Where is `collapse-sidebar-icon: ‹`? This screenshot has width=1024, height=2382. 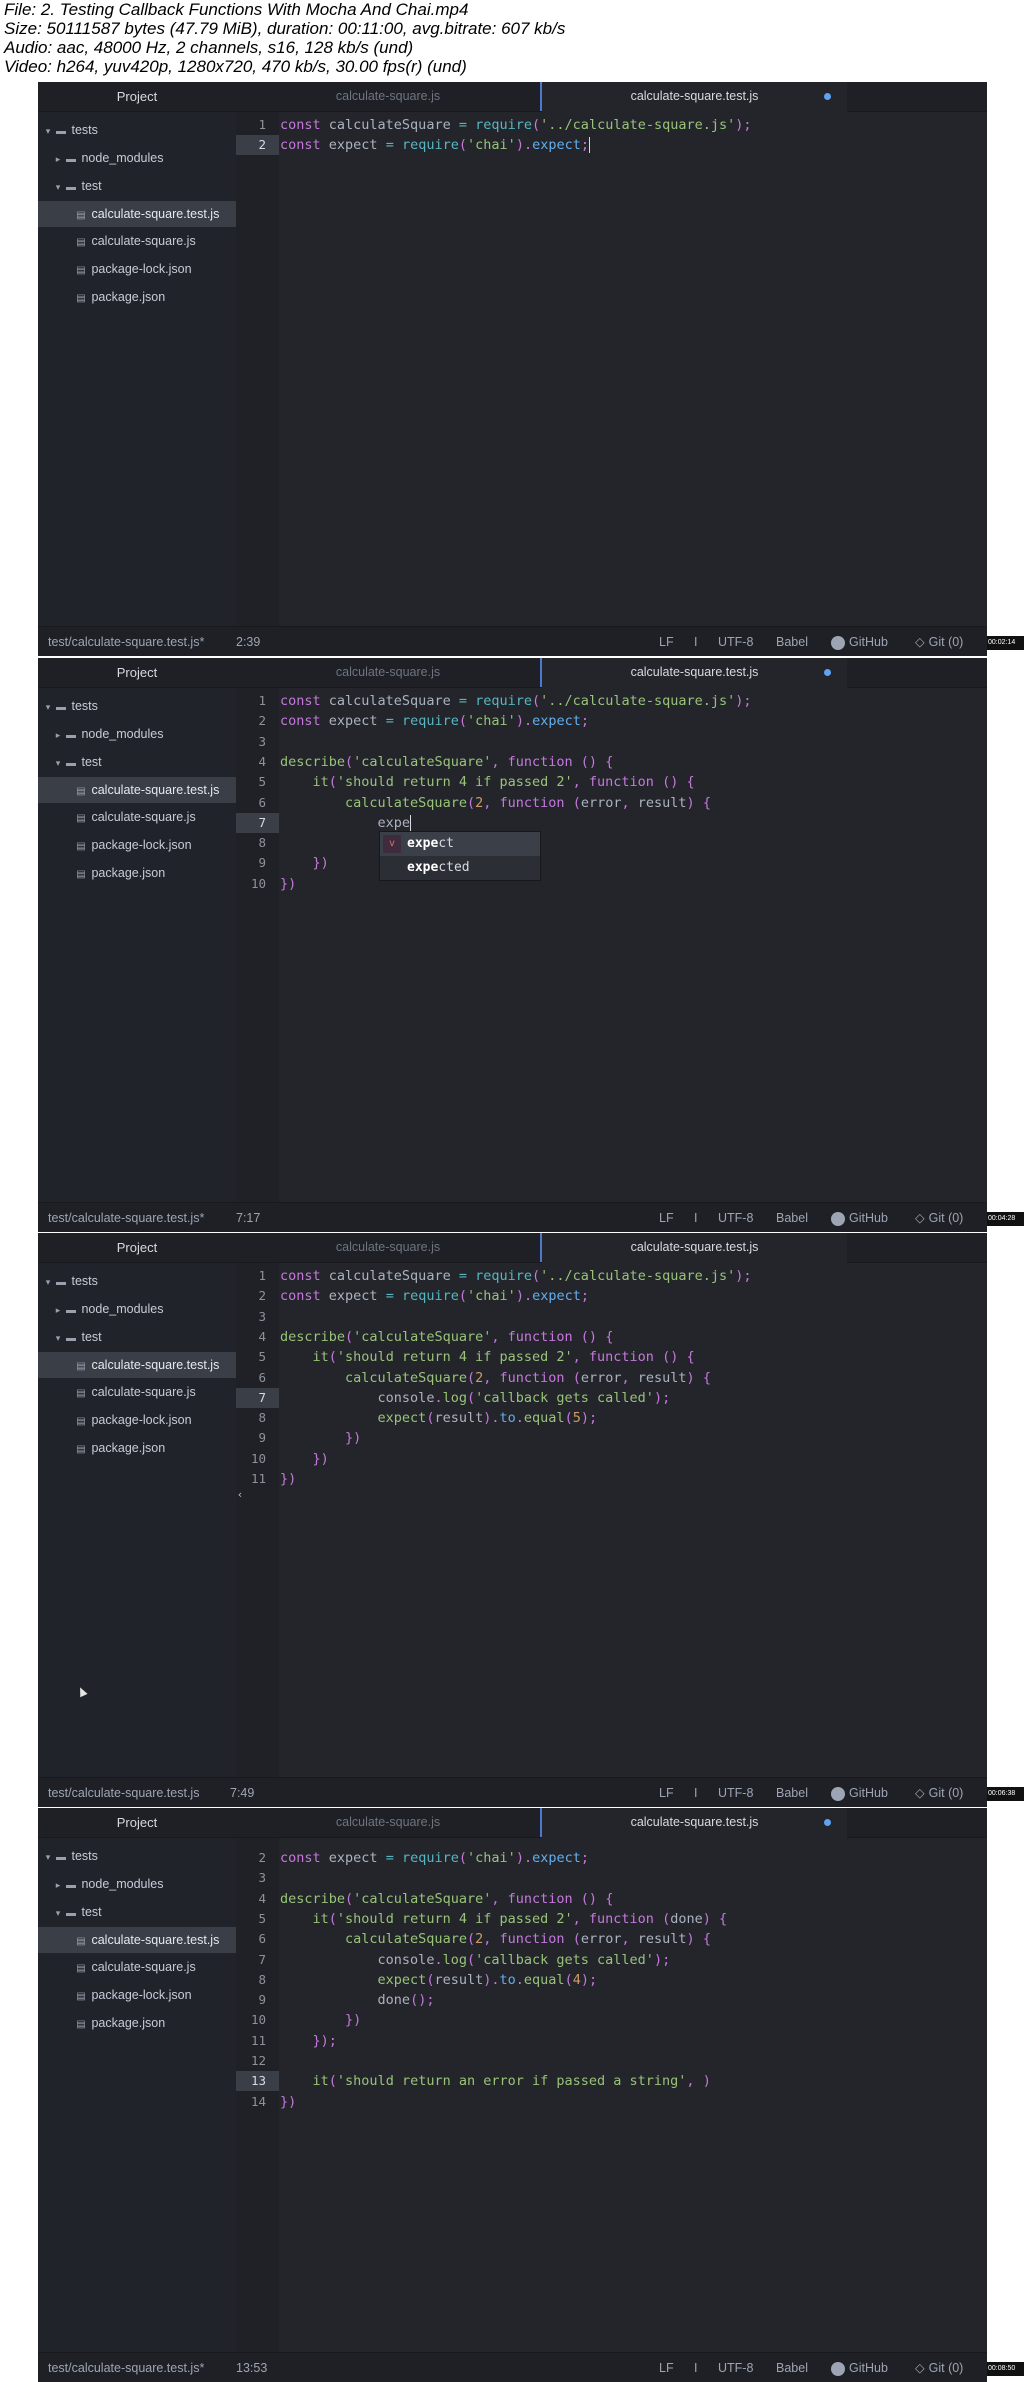 collapse-sidebar-icon: ‹ is located at coordinates (240, 1495).